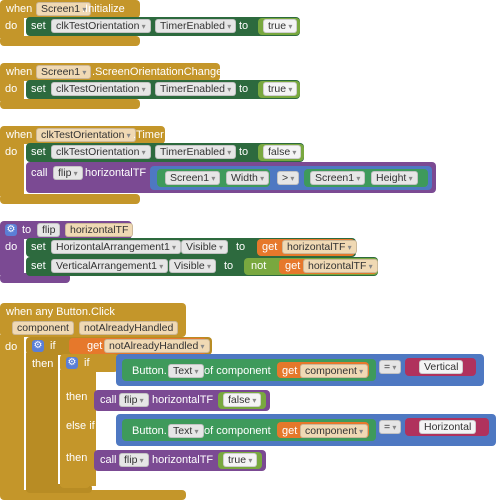  Describe the element at coordinates (441, 367) in the screenshot. I see `string-literal: Vertical` at that location.